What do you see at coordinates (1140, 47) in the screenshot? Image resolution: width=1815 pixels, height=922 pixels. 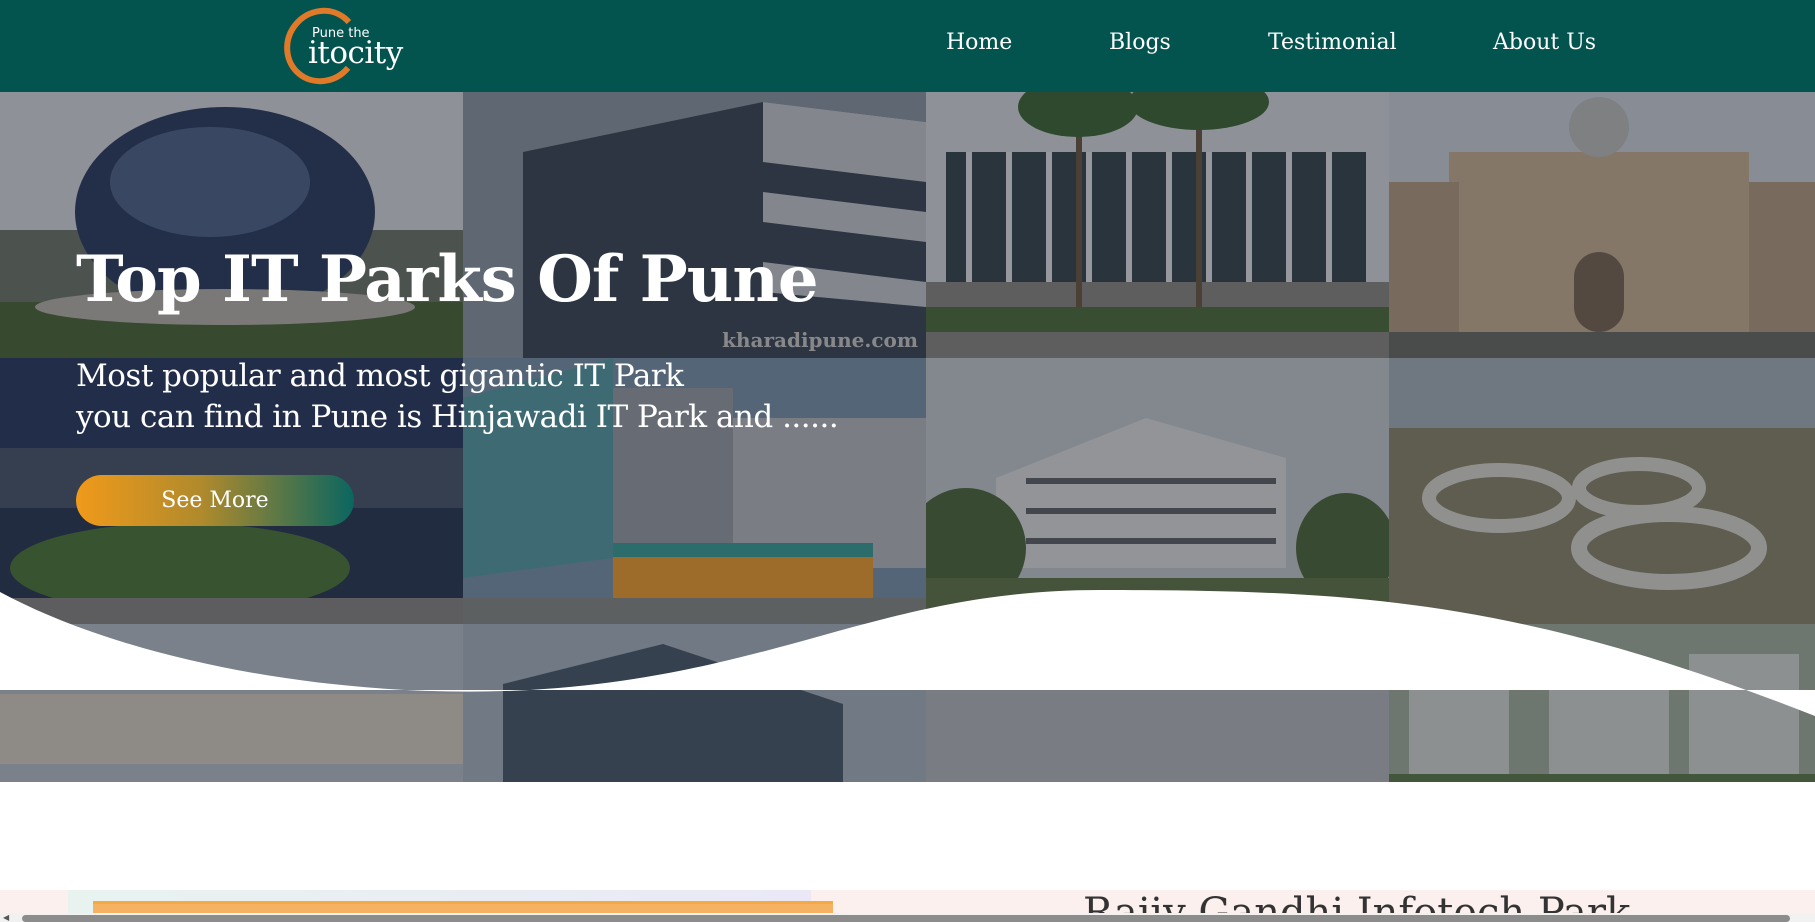 I see `nav-blogs-link: Blogs` at bounding box center [1140, 47].